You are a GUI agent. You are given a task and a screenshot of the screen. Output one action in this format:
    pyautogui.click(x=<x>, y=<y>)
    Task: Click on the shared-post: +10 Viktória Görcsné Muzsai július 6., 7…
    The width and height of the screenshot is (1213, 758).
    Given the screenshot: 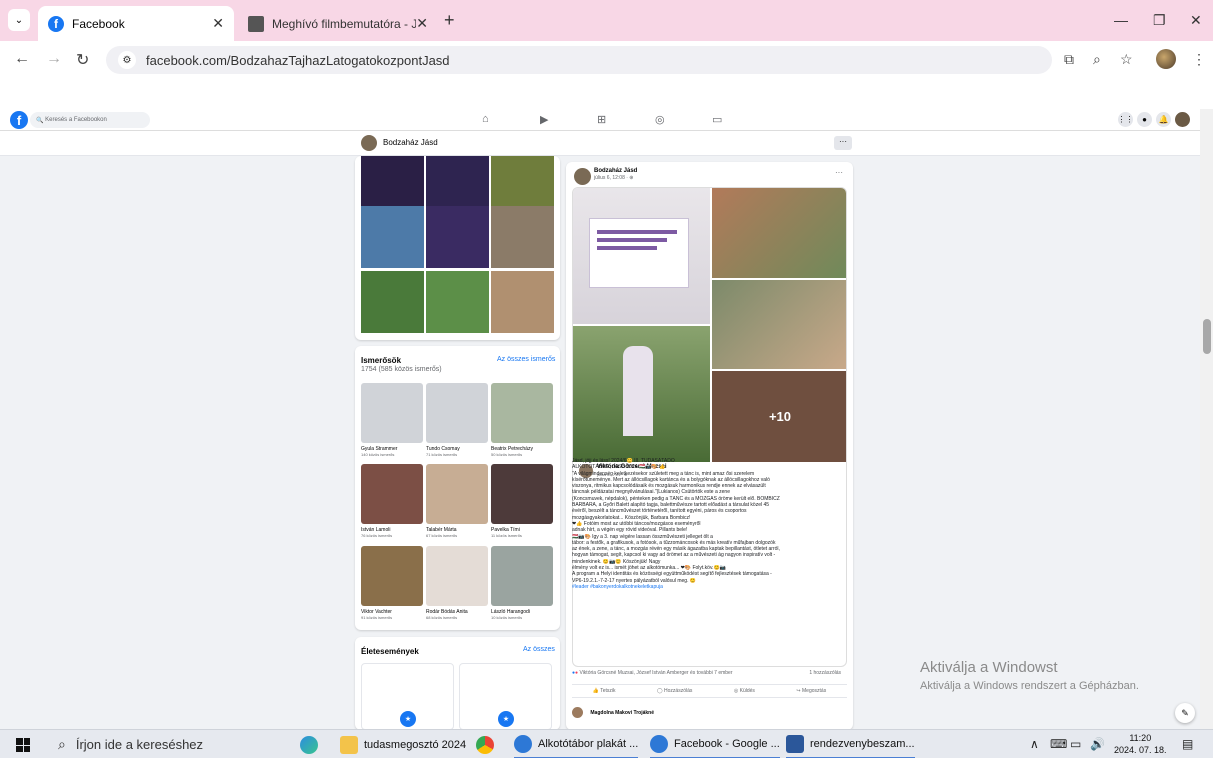 What is the action you would take?
    pyautogui.click(x=709, y=427)
    